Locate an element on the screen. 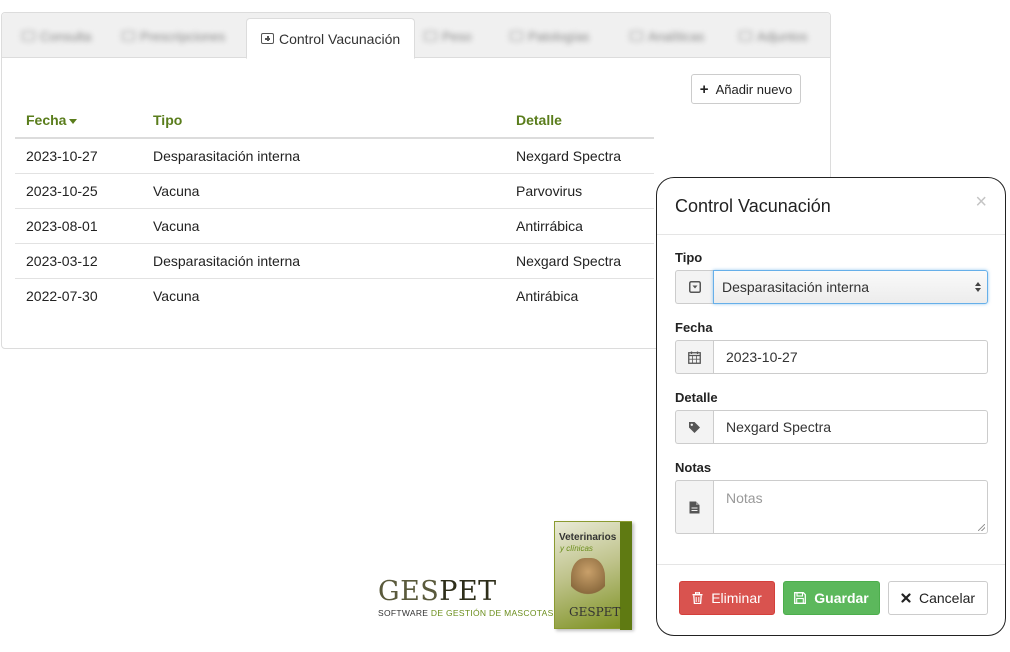 The height and width of the screenshot is (652, 1010). file-icon is located at coordinates (694, 507).